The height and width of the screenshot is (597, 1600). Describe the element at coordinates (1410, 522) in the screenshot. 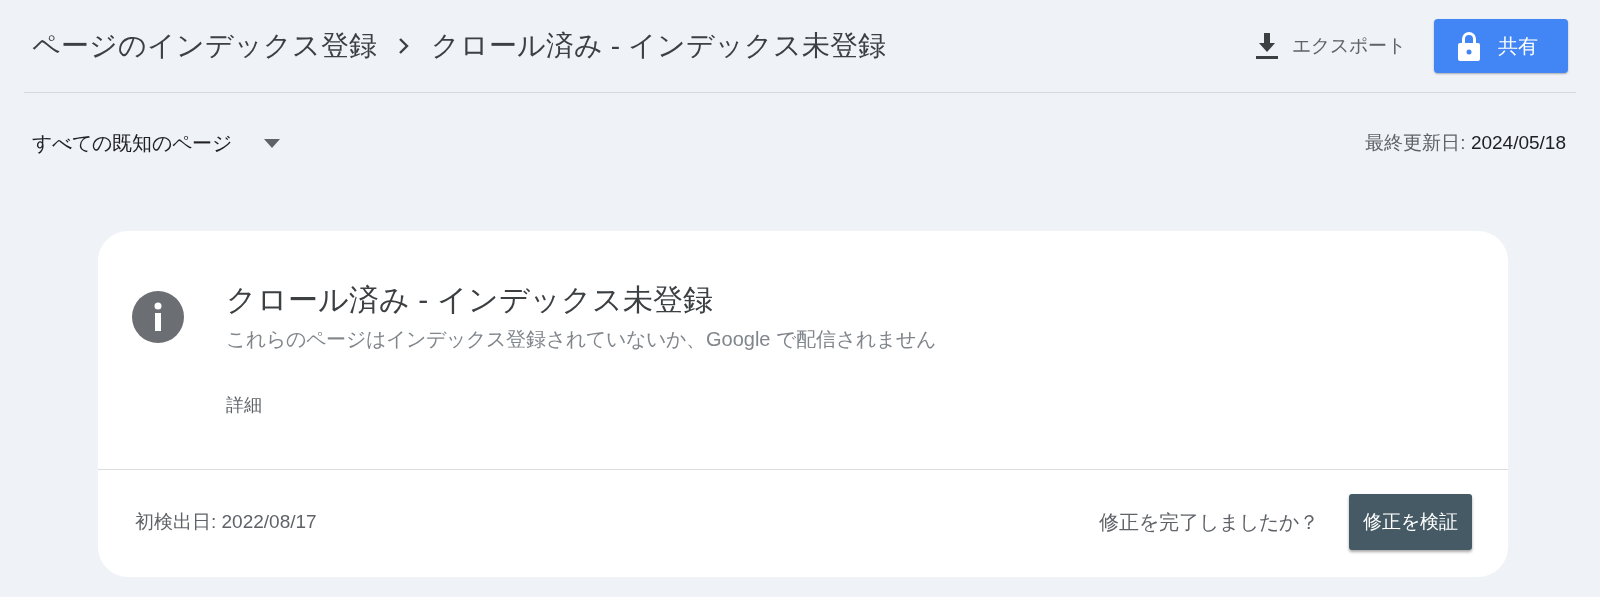

I see `validate-fix-button: 修正を検証` at that location.